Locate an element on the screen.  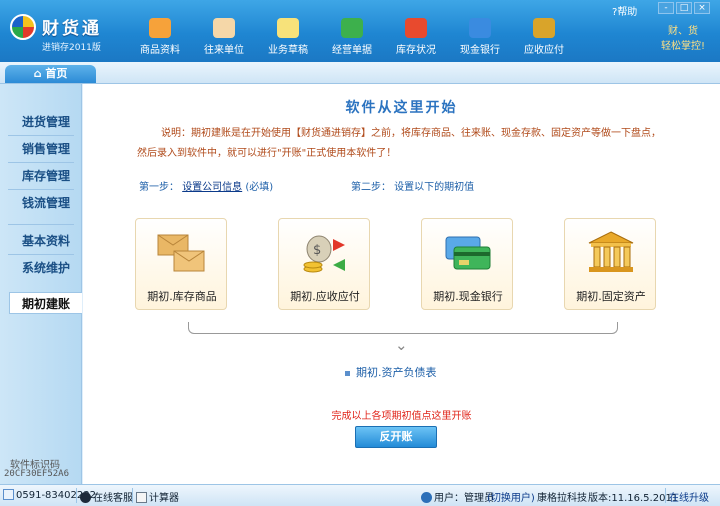
topnav-item-label: 往来单位 is located at coordinates (224, 50).